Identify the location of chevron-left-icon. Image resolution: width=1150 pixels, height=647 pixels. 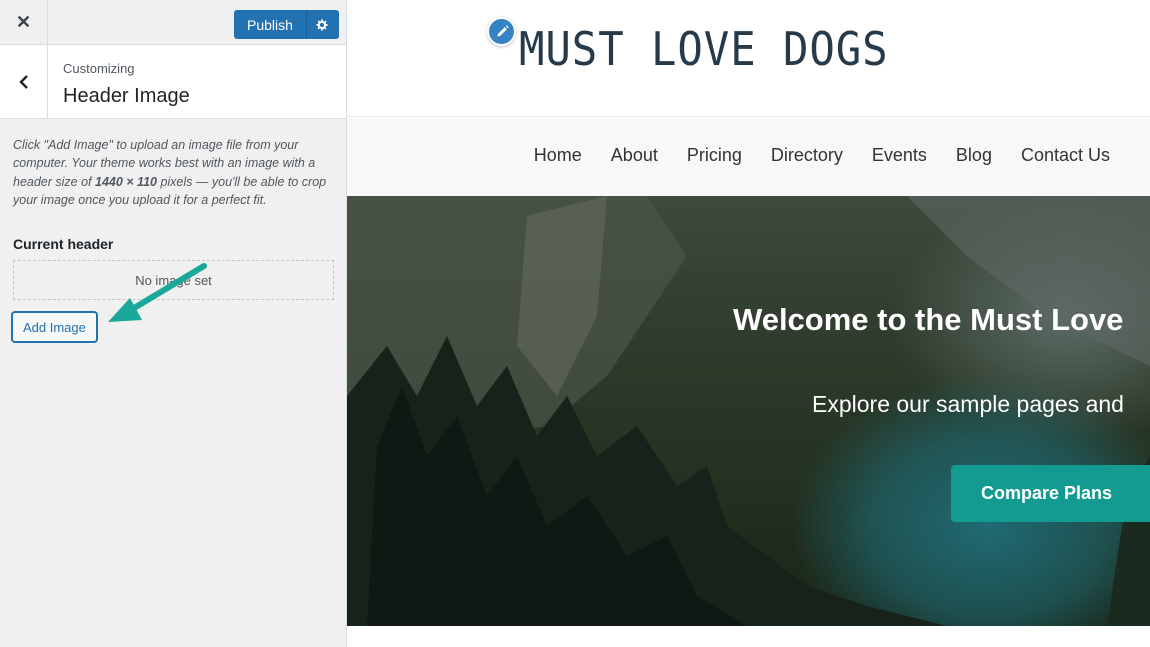
(23, 82).